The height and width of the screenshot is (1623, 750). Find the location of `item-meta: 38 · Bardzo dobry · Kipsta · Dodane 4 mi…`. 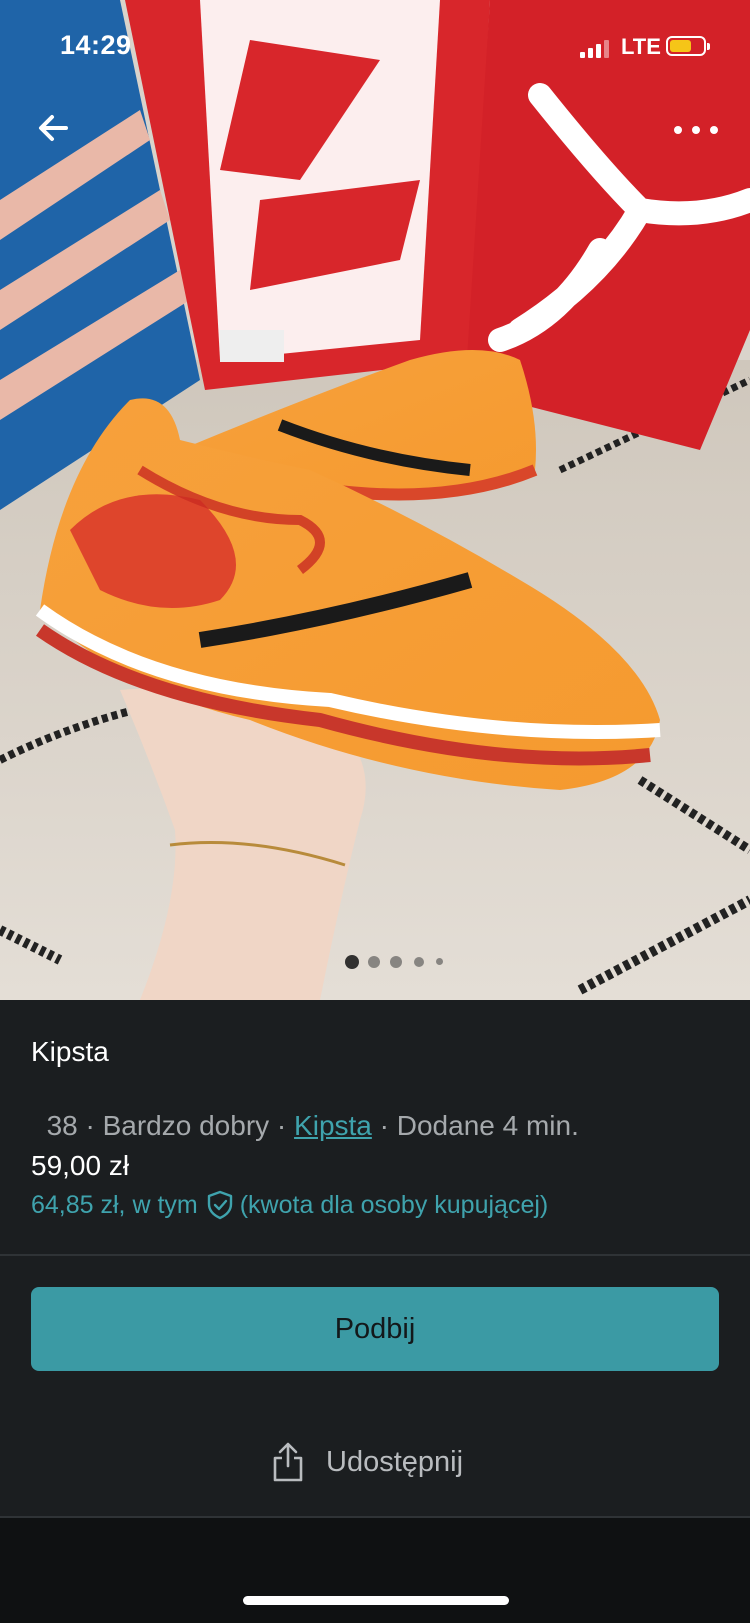

item-meta: 38 · Bardzo dobry · Kipsta · Dodane 4 mi… is located at coordinates (305, 1110).